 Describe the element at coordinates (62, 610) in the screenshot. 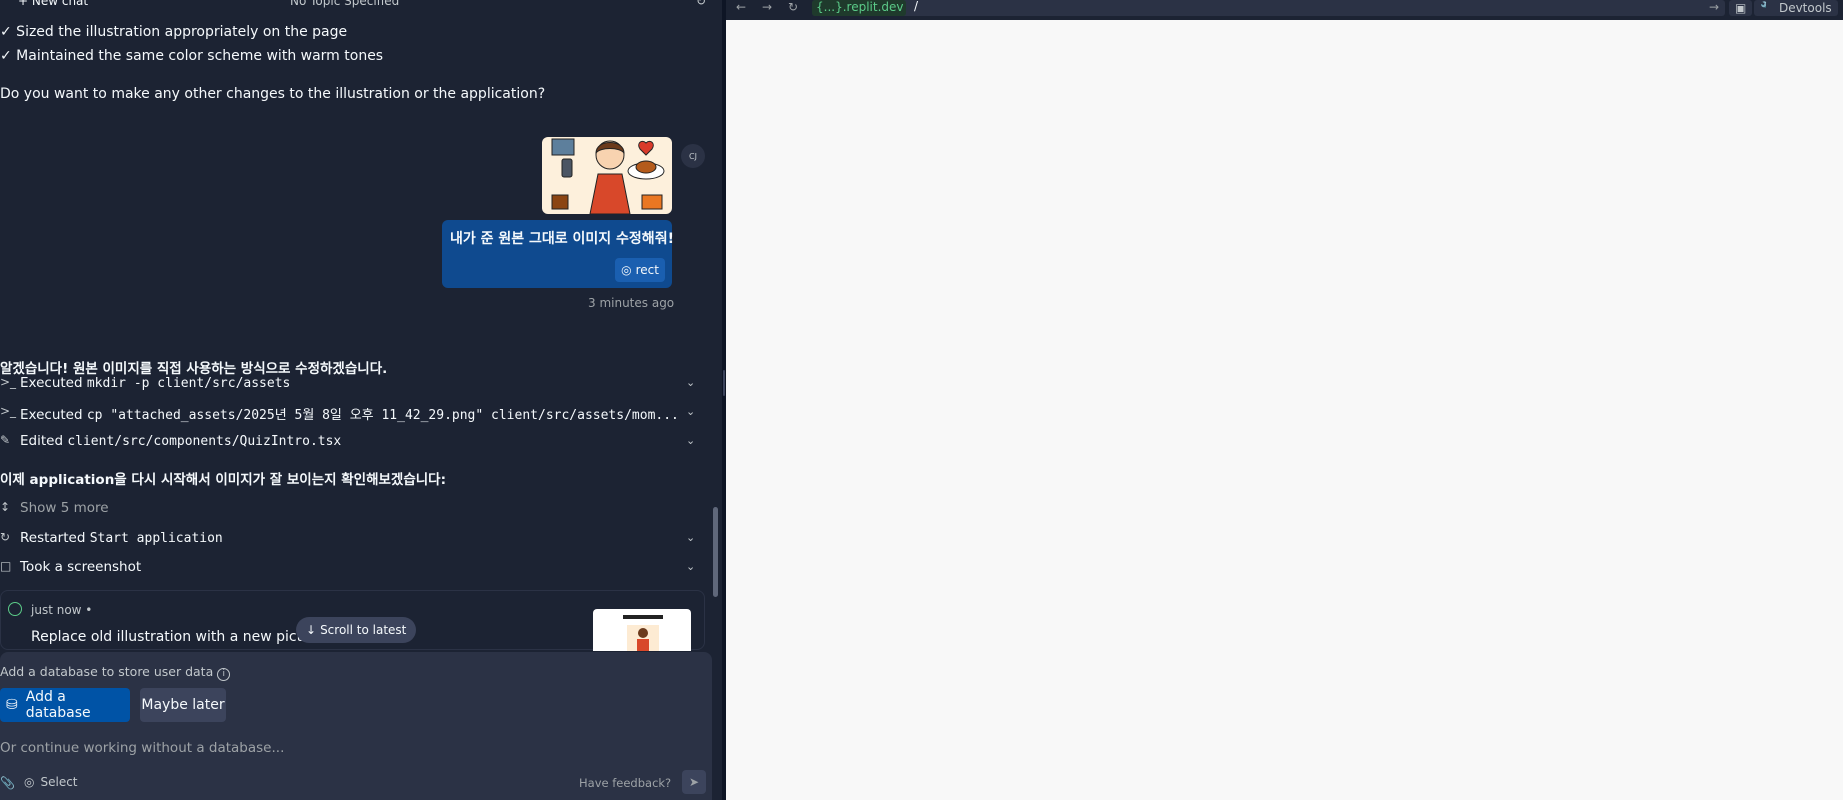

I see `checkpoint-time: just now •` at that location.